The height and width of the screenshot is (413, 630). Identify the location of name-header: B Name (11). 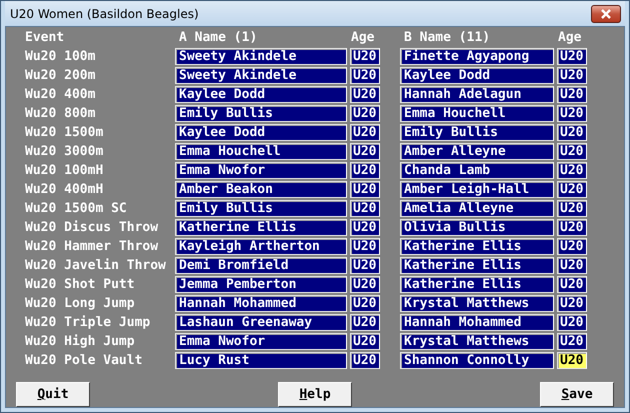
(447, 37).